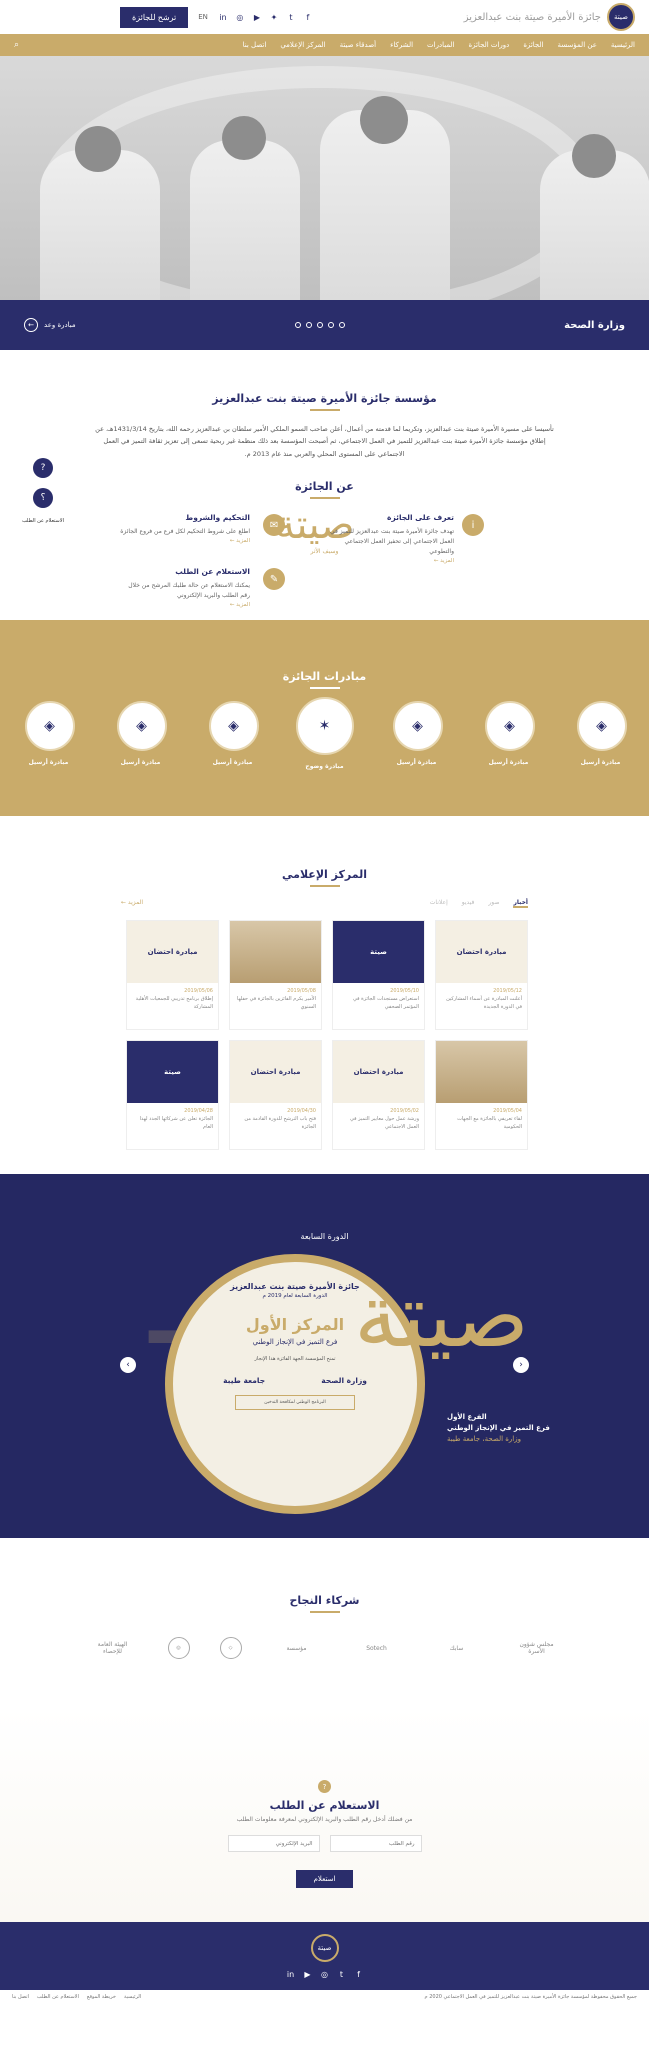 The width and height of the screenshot is (649, 2048). What do you see at coordinates (98, 149) in the screenshot?
I see `hero-person-head` at bounding box center [98, 149].